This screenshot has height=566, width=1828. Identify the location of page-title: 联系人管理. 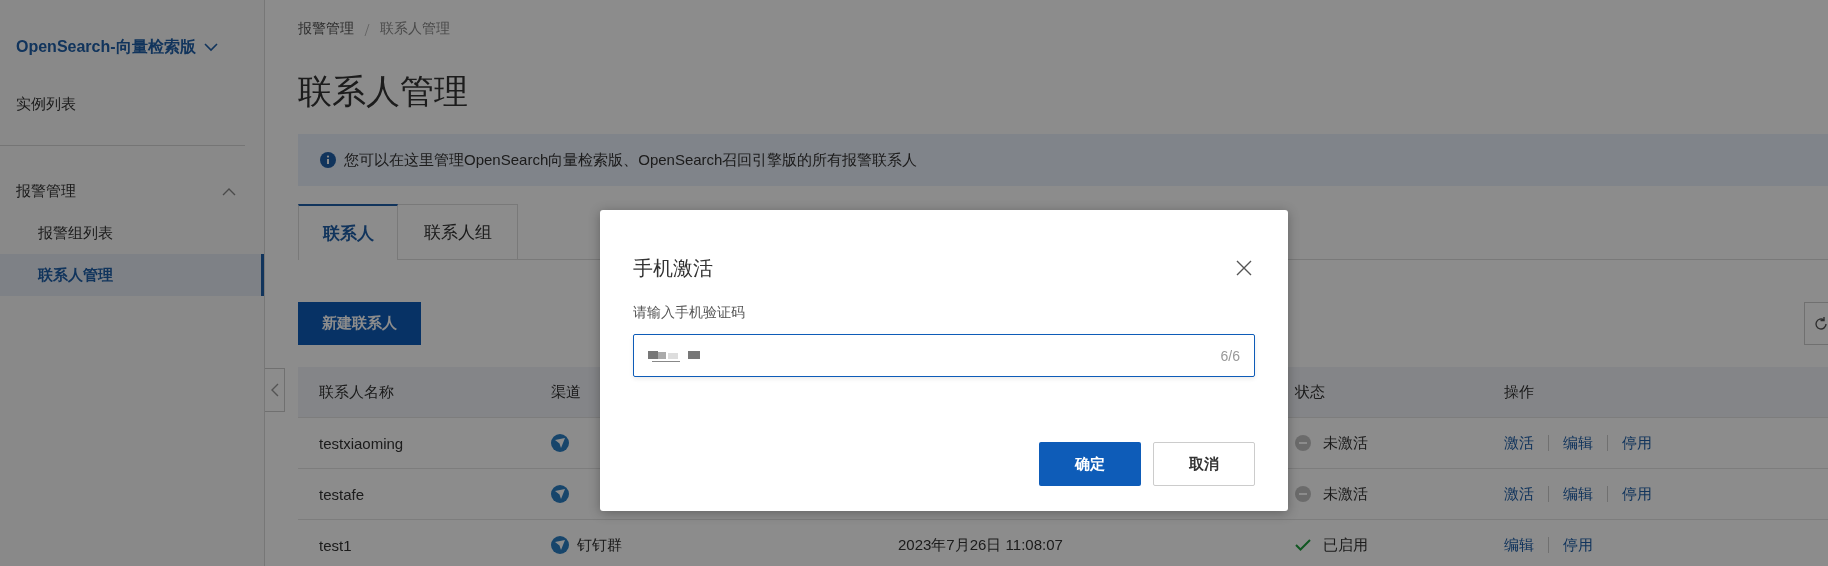
(383, 91).